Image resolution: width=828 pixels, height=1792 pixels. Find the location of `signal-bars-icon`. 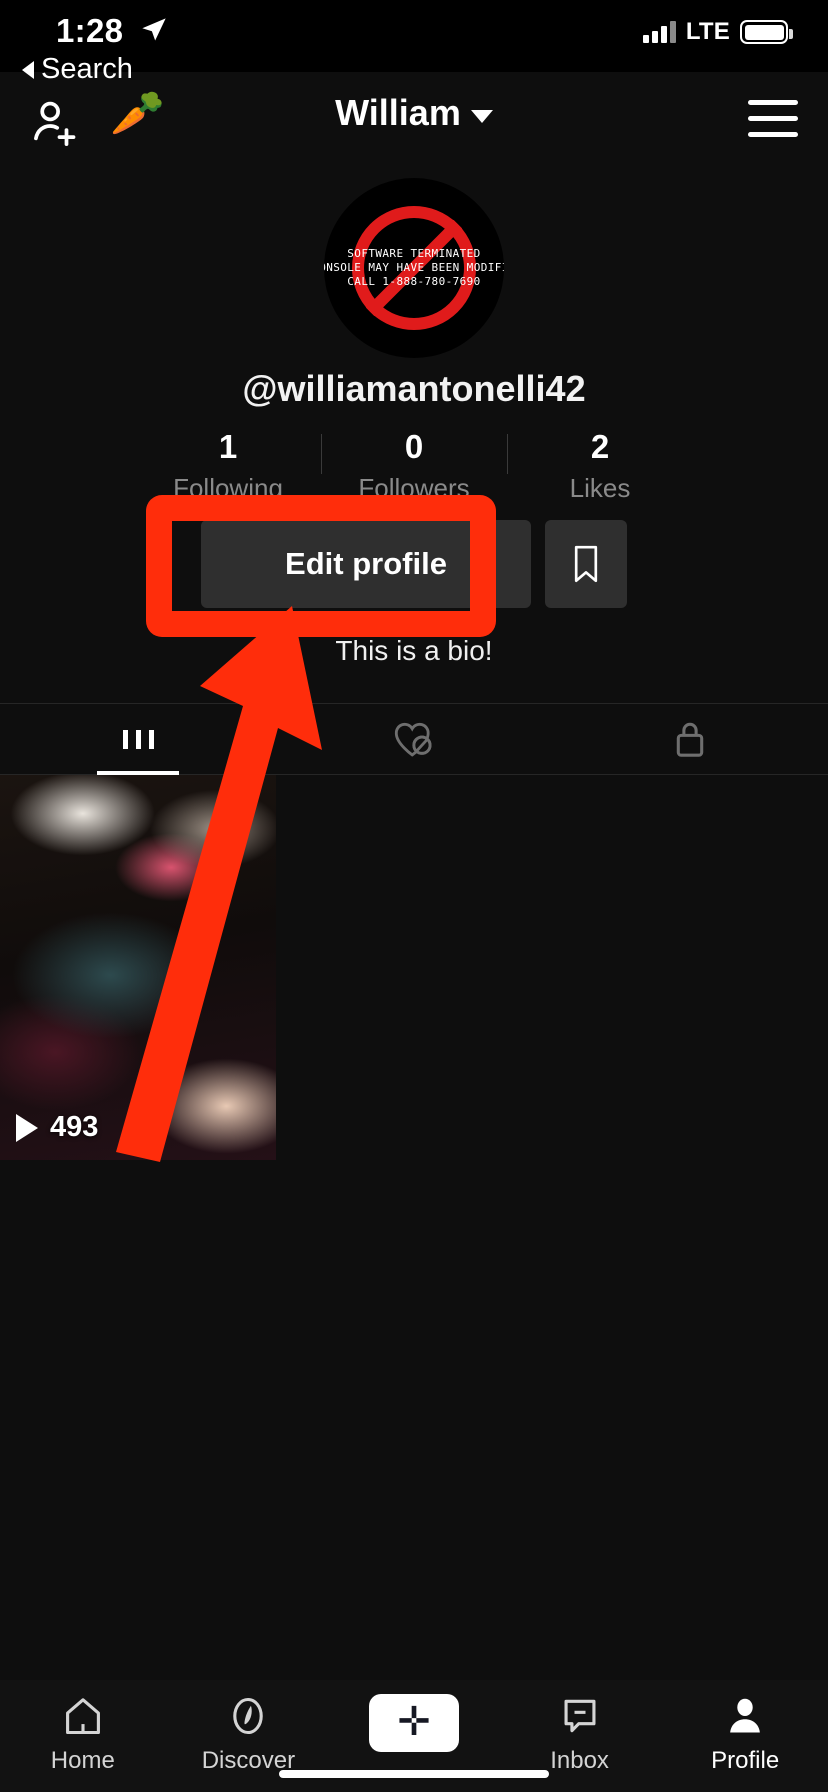

signal-bars-icon is located at coordinates (659, 32).